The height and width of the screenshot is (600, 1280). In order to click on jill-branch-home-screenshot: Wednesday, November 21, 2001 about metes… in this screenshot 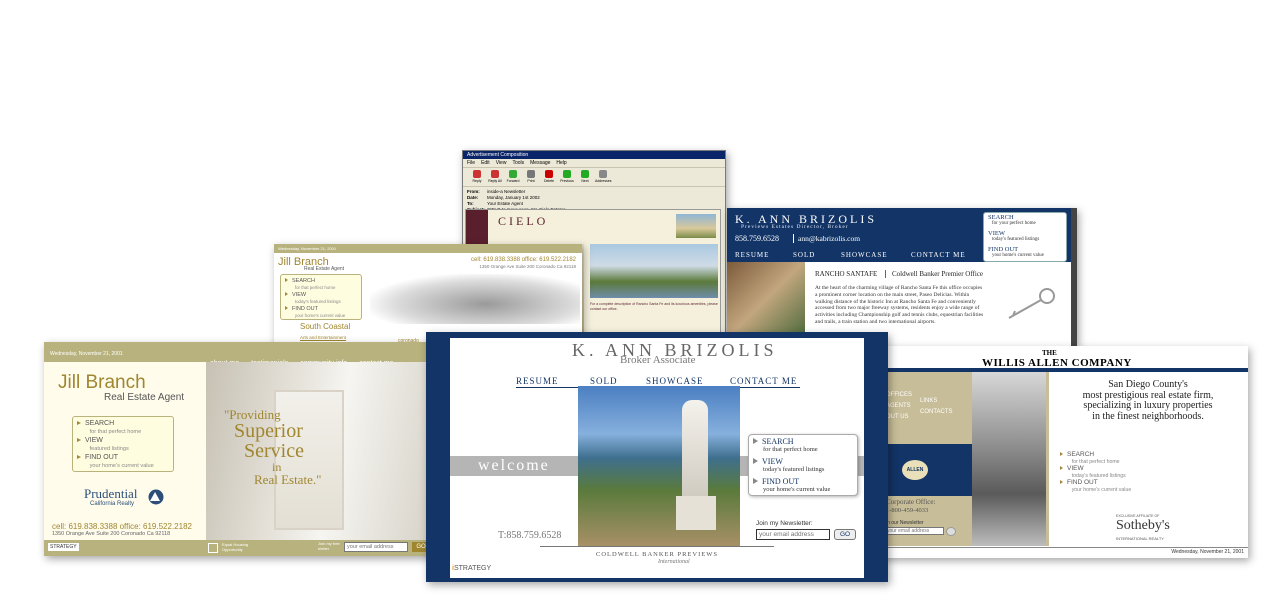, I will do `click(242, 449)`.